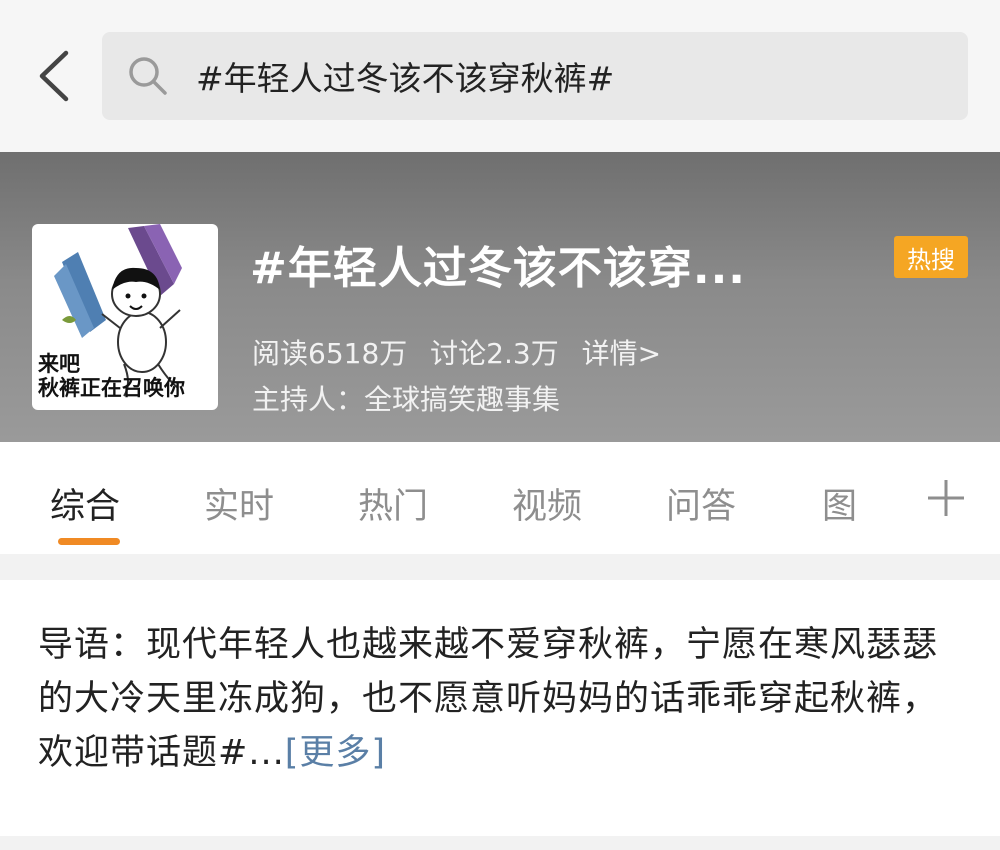  I want to click on plus-icon, so click(946, 498).